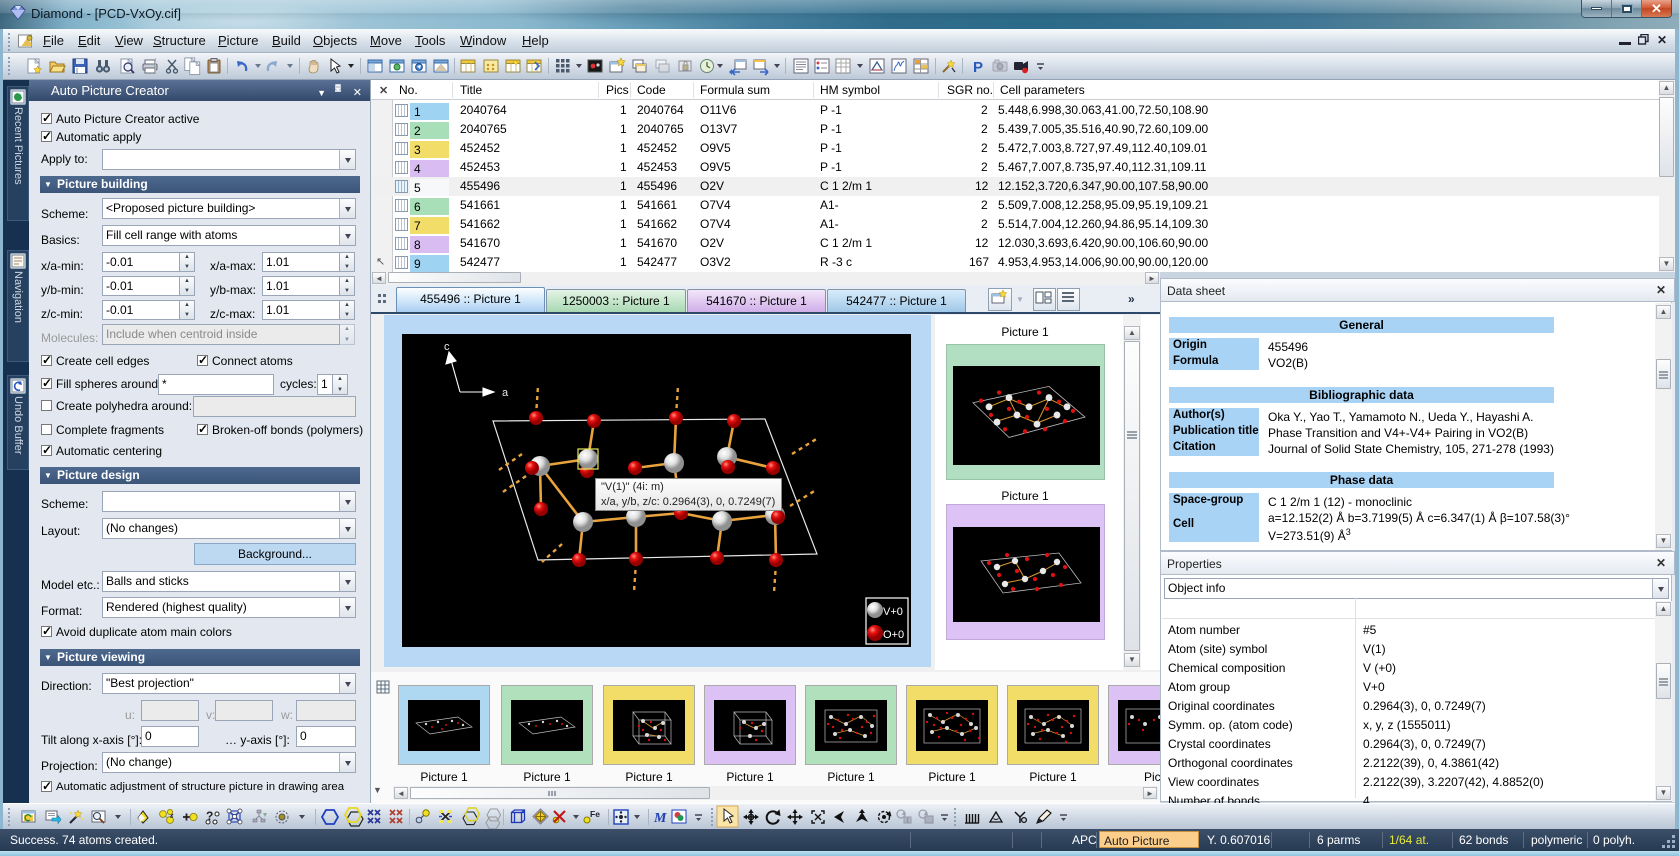 This screenshot has height=856, width=1679. I want to click on svg-text: P, so click(978, 67).